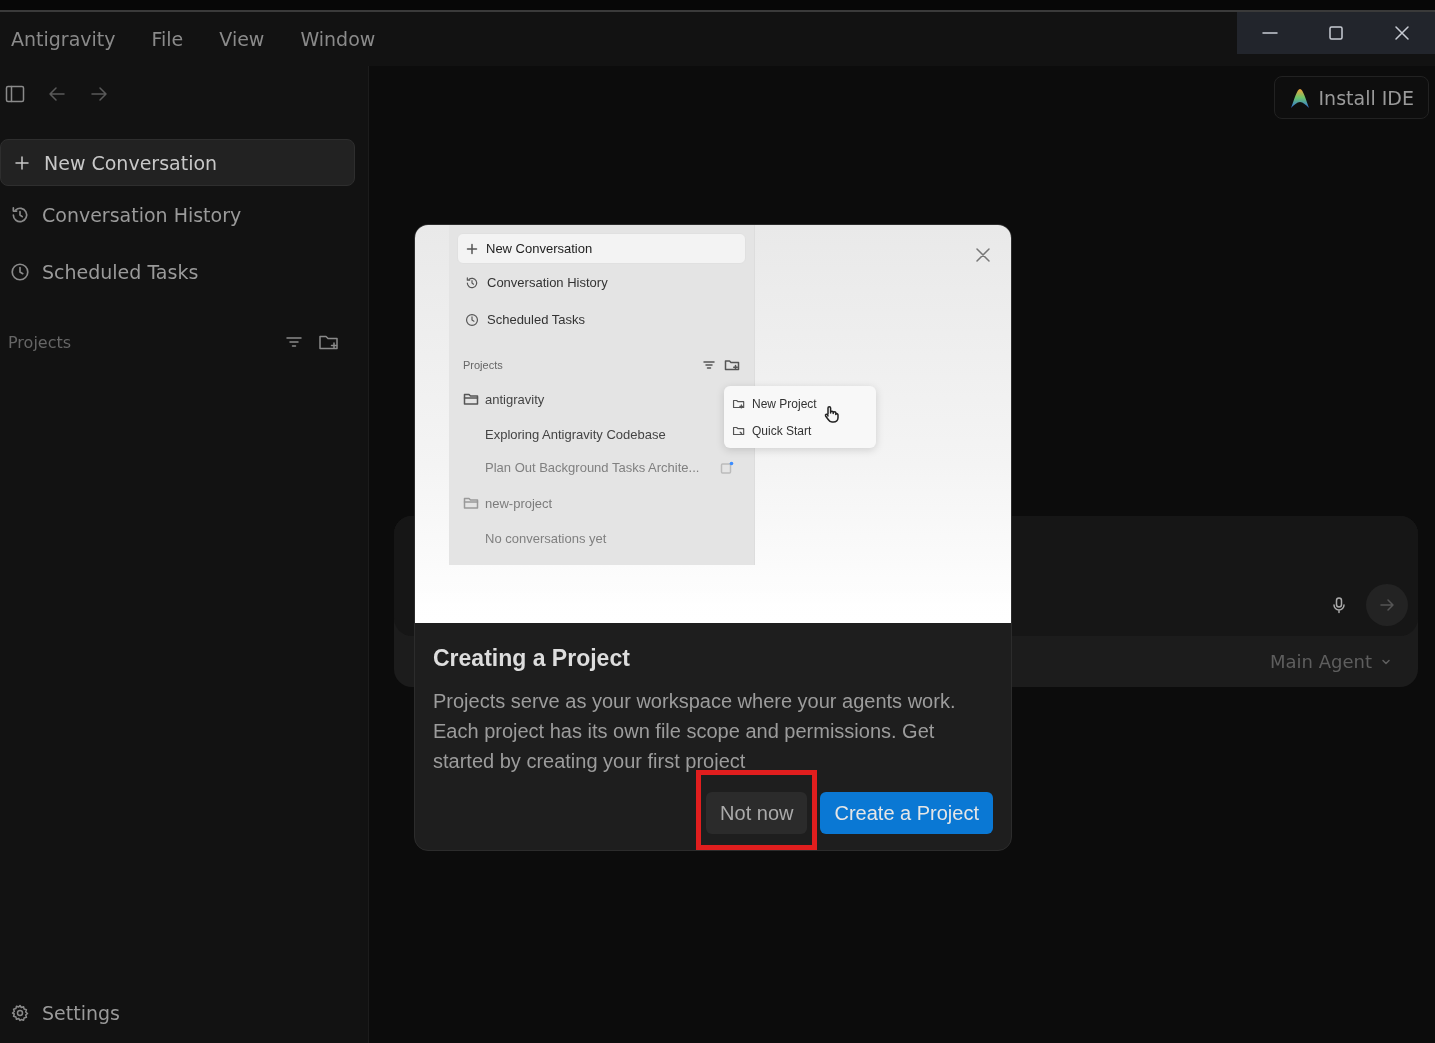 The height and width of the screenshot is (1043, 1435). I want to click on install-ide-button: Install IDE, so click(1351, 97).